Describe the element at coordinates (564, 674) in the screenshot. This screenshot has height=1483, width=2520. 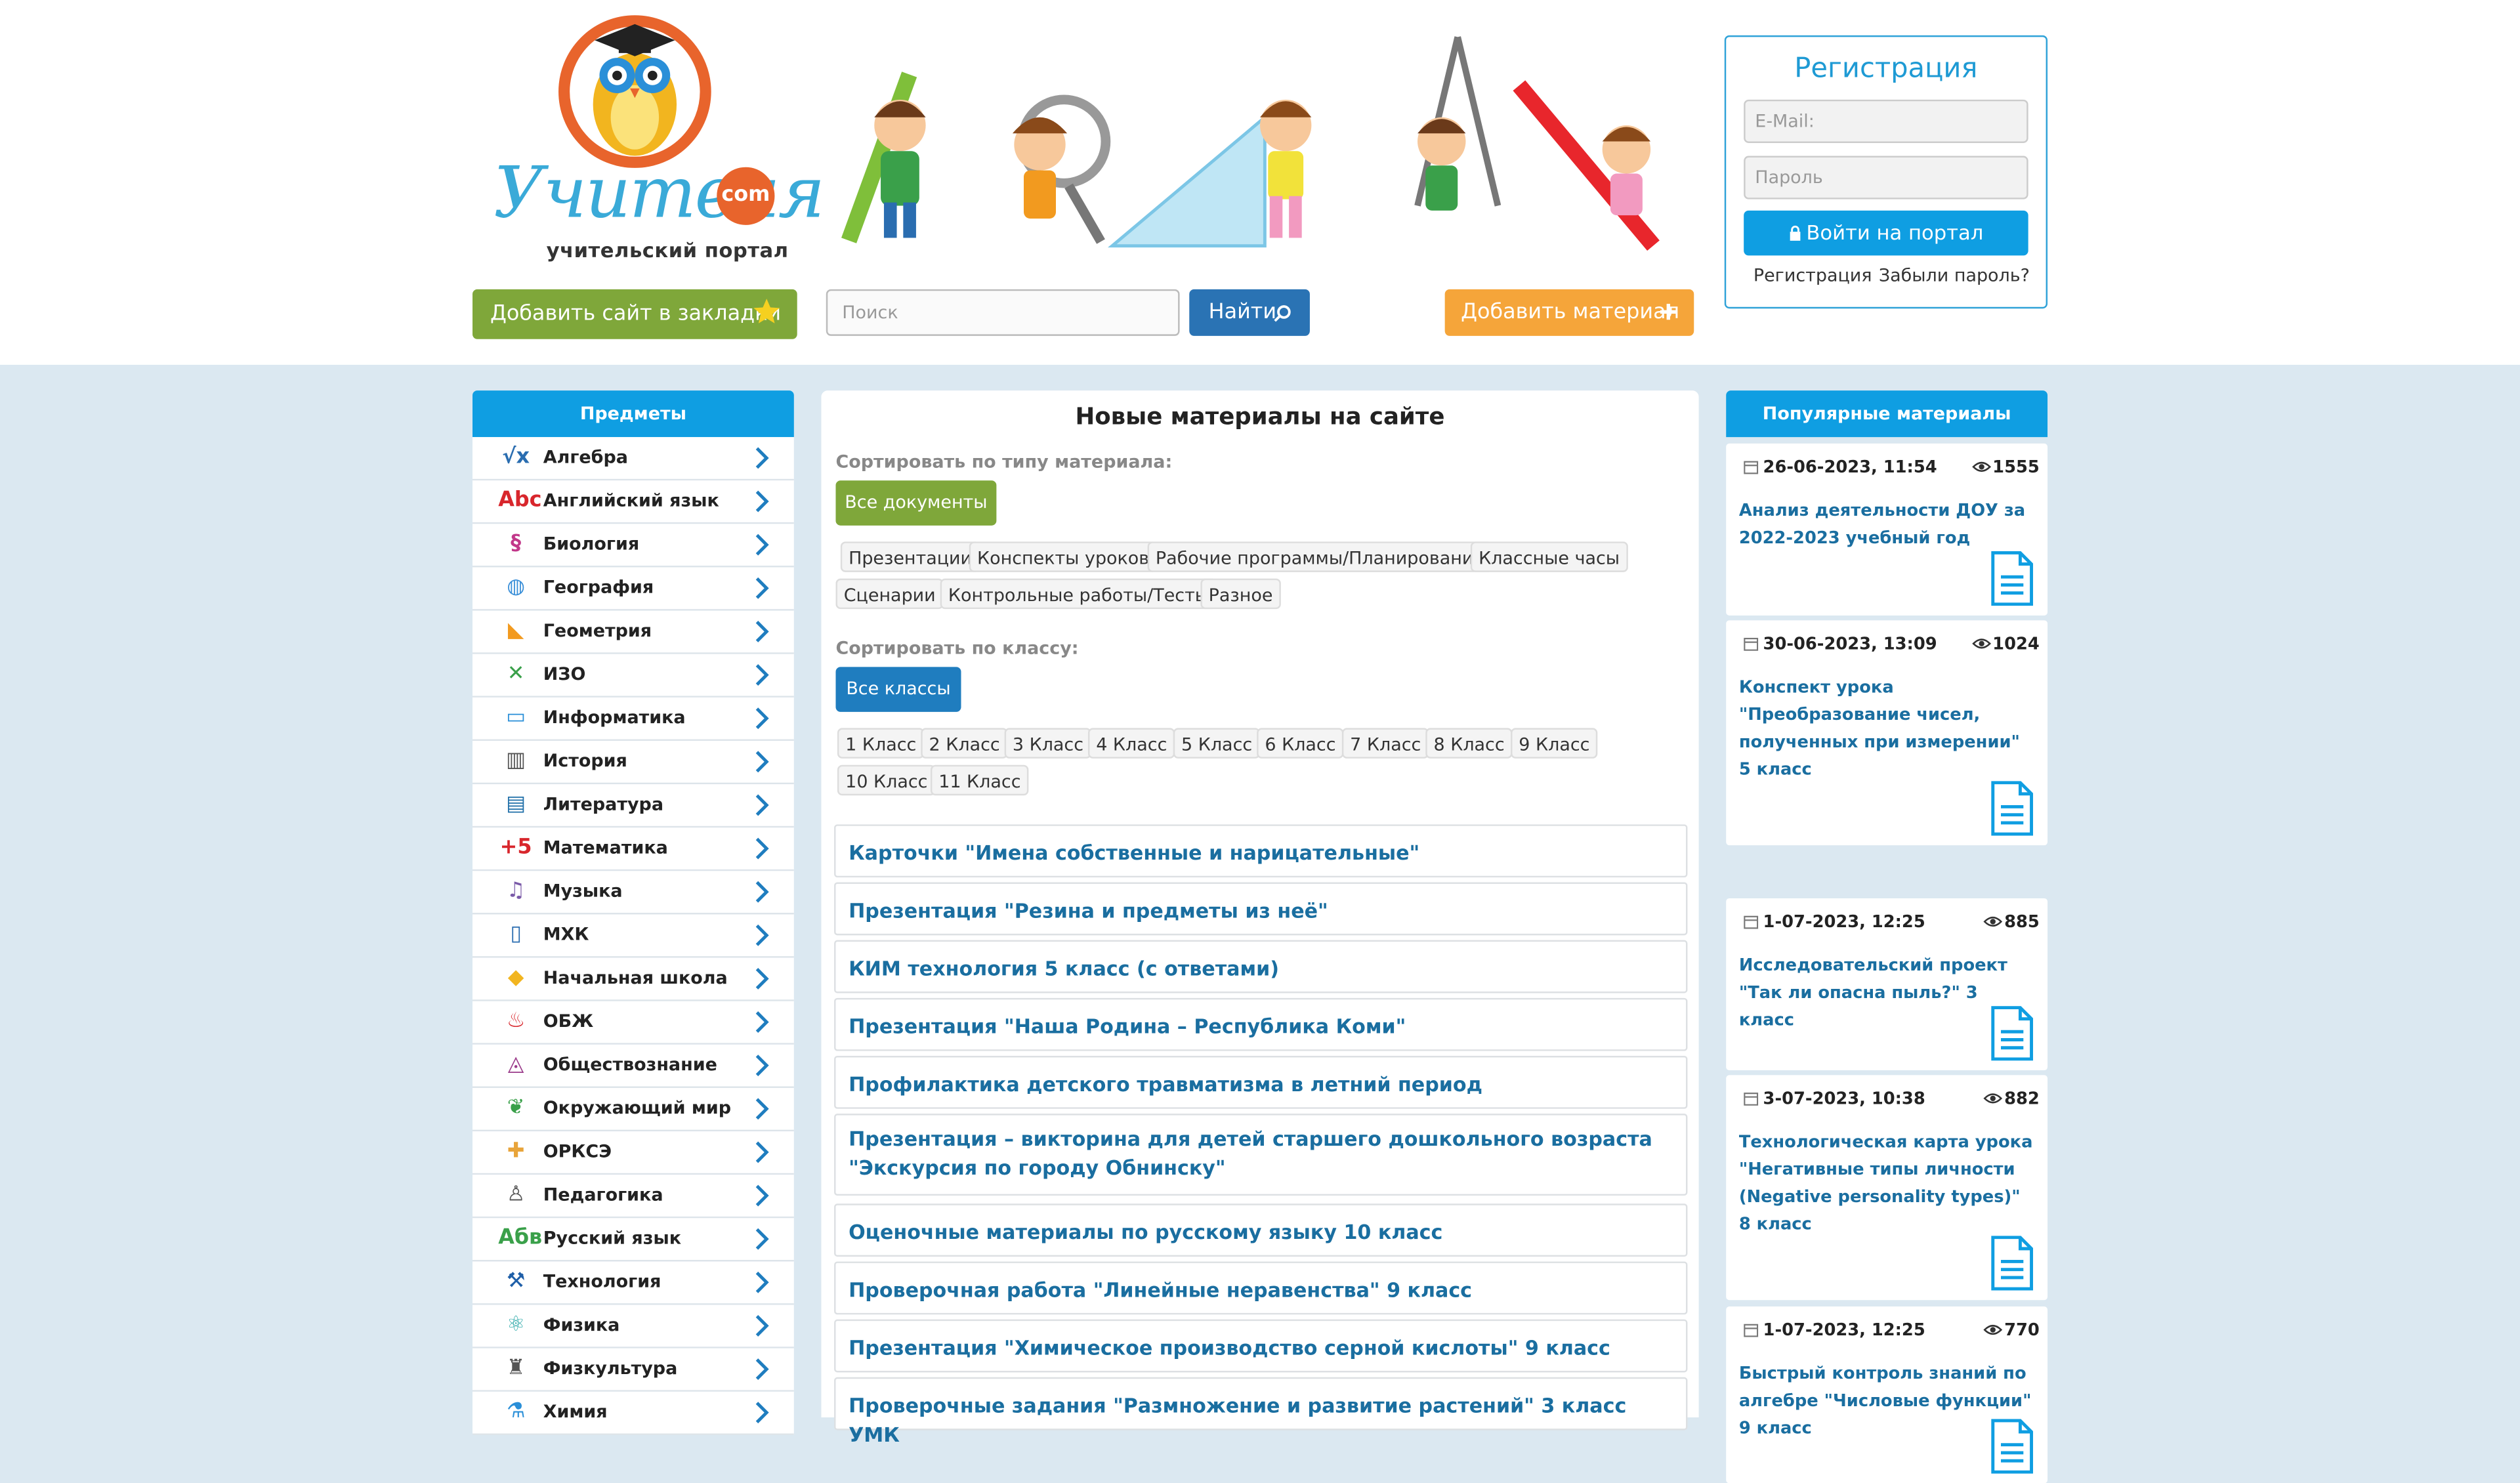
I see `subject-label: ИЗО` at that location.